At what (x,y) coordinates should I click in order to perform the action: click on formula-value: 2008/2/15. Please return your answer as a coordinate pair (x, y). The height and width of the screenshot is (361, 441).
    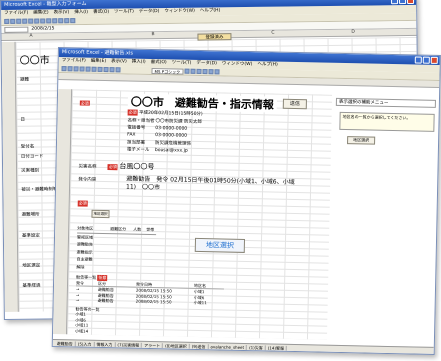
    Looking at the image, I should click on (42, 28).